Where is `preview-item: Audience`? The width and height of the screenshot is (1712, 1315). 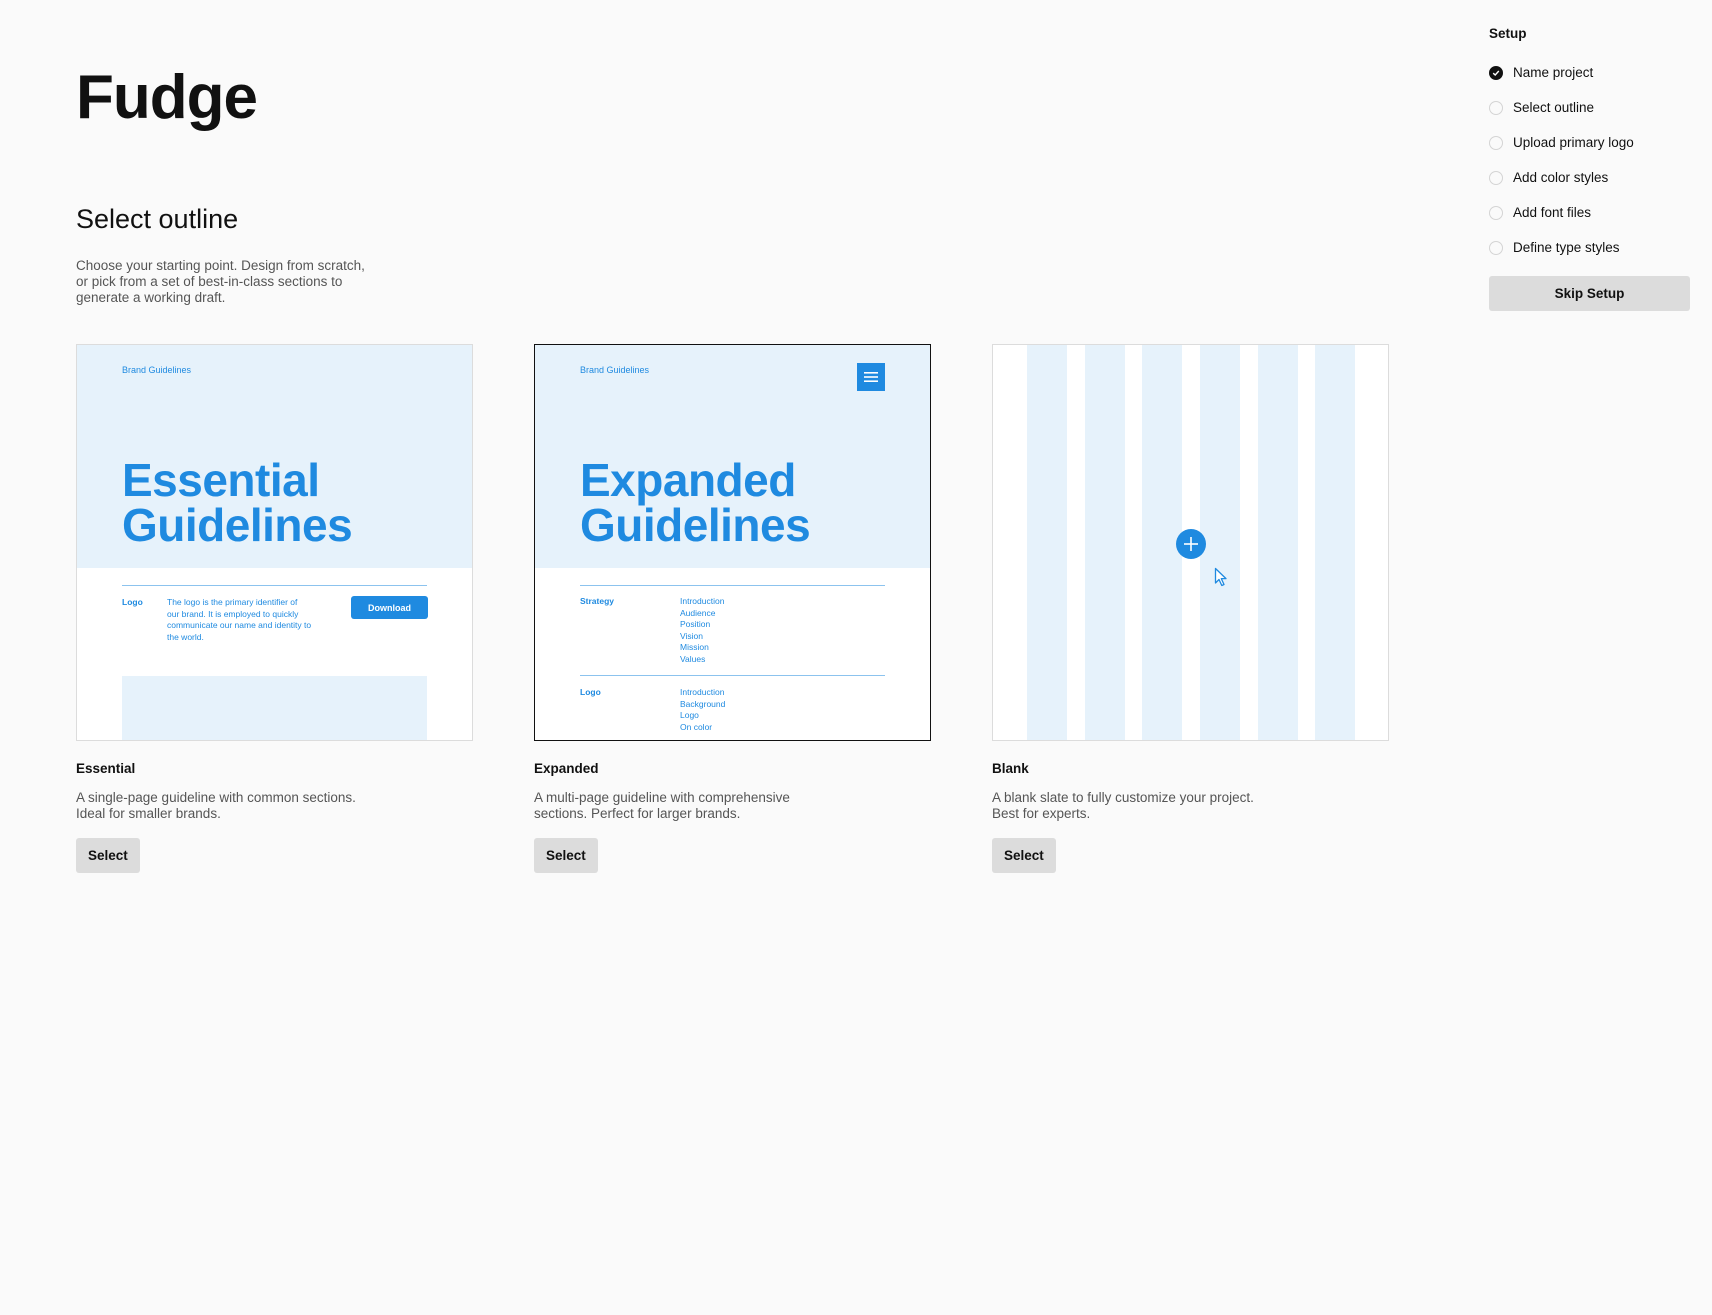
preview-item: Audience is located at coordinates (698, 612).